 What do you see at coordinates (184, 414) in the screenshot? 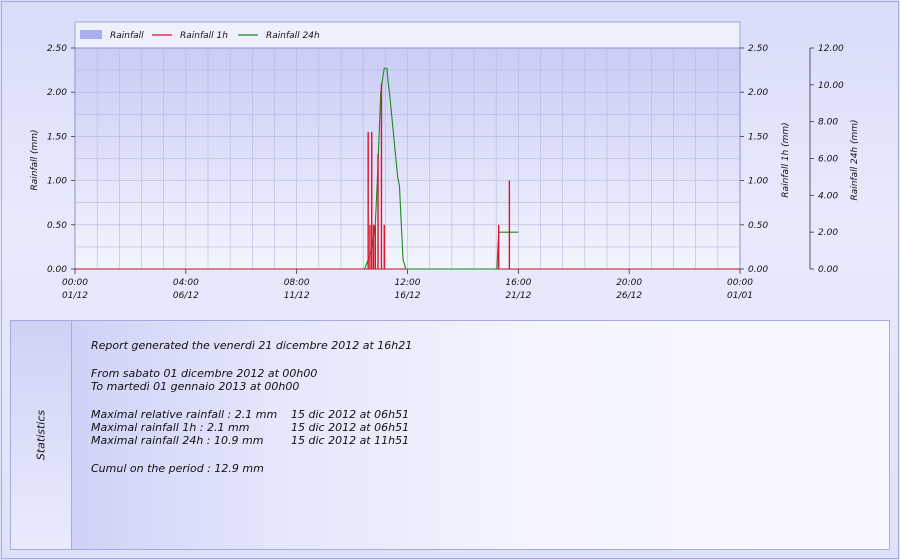
I see `stat-label: Maximal relative rainfall : 2.1 mm` at bounding box center [184, 414].